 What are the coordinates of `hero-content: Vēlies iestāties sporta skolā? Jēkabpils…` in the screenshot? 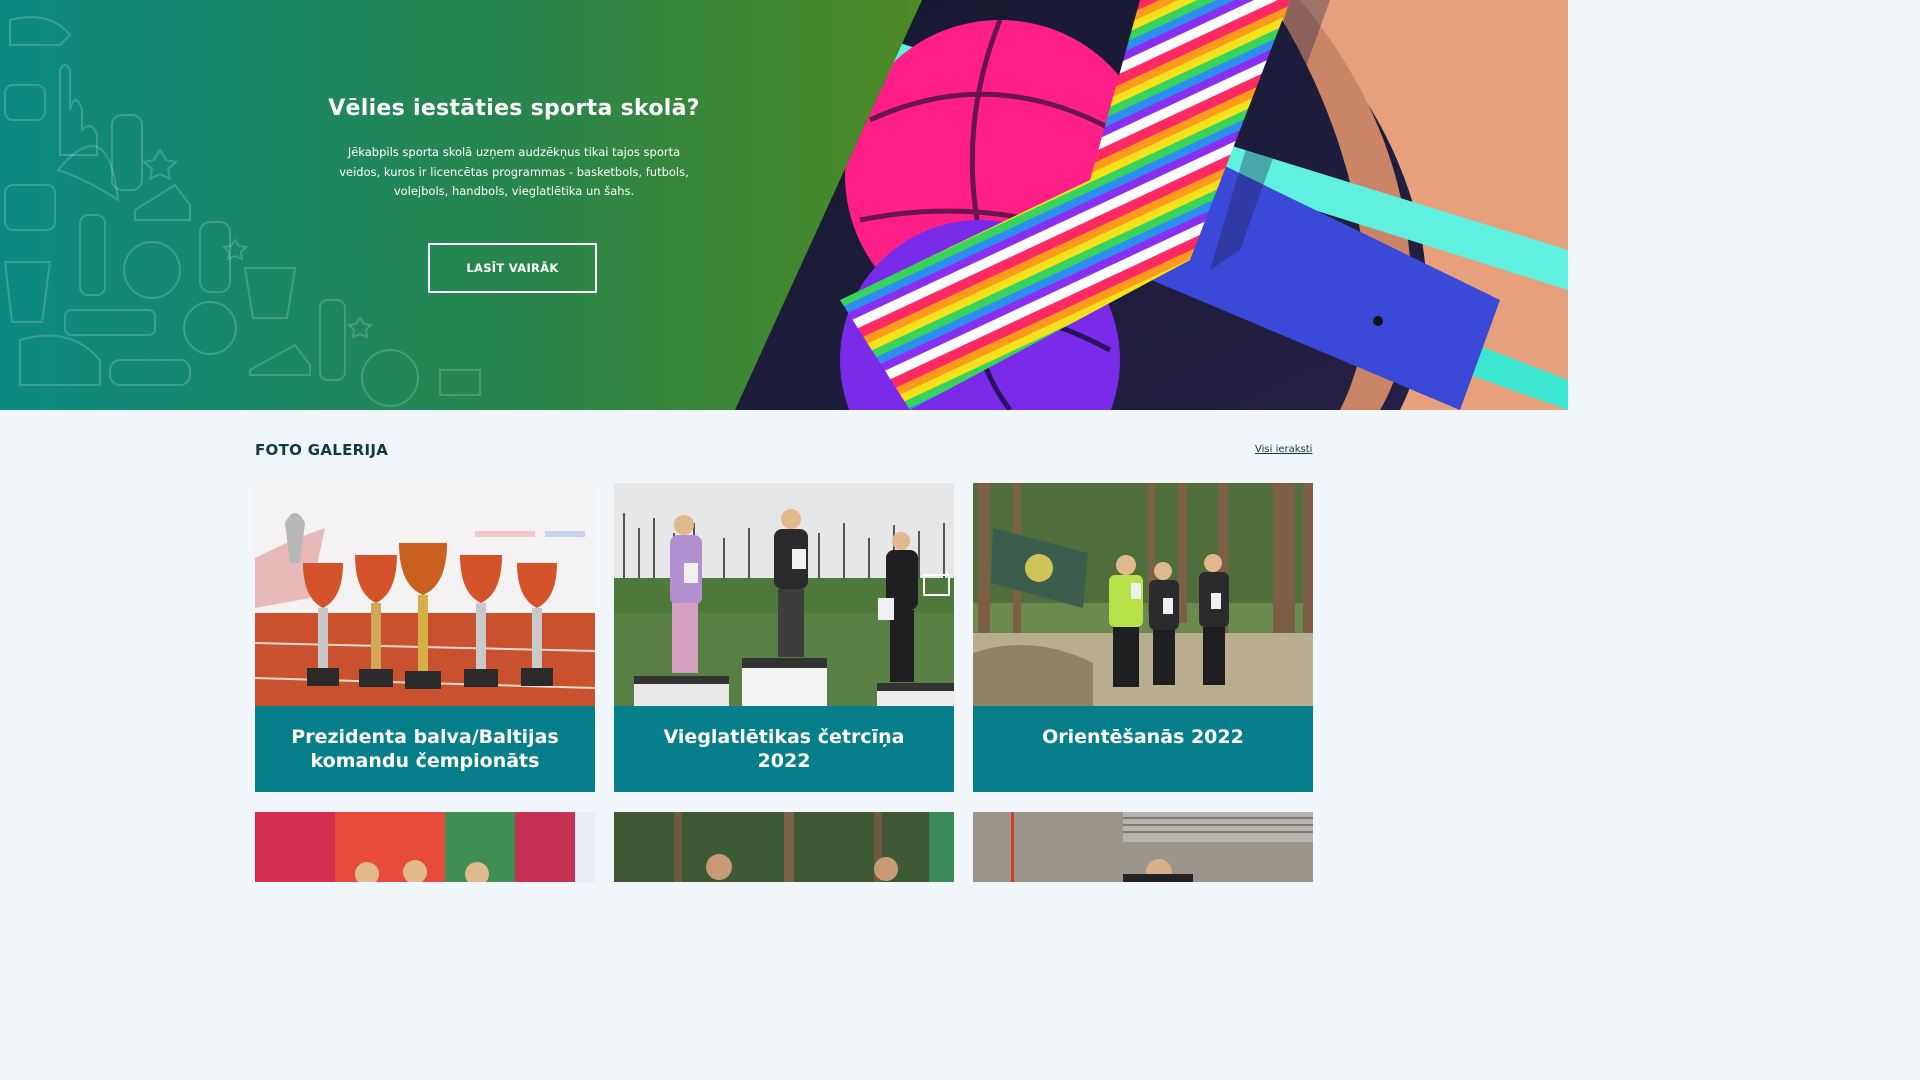 It's located at (514, 149).